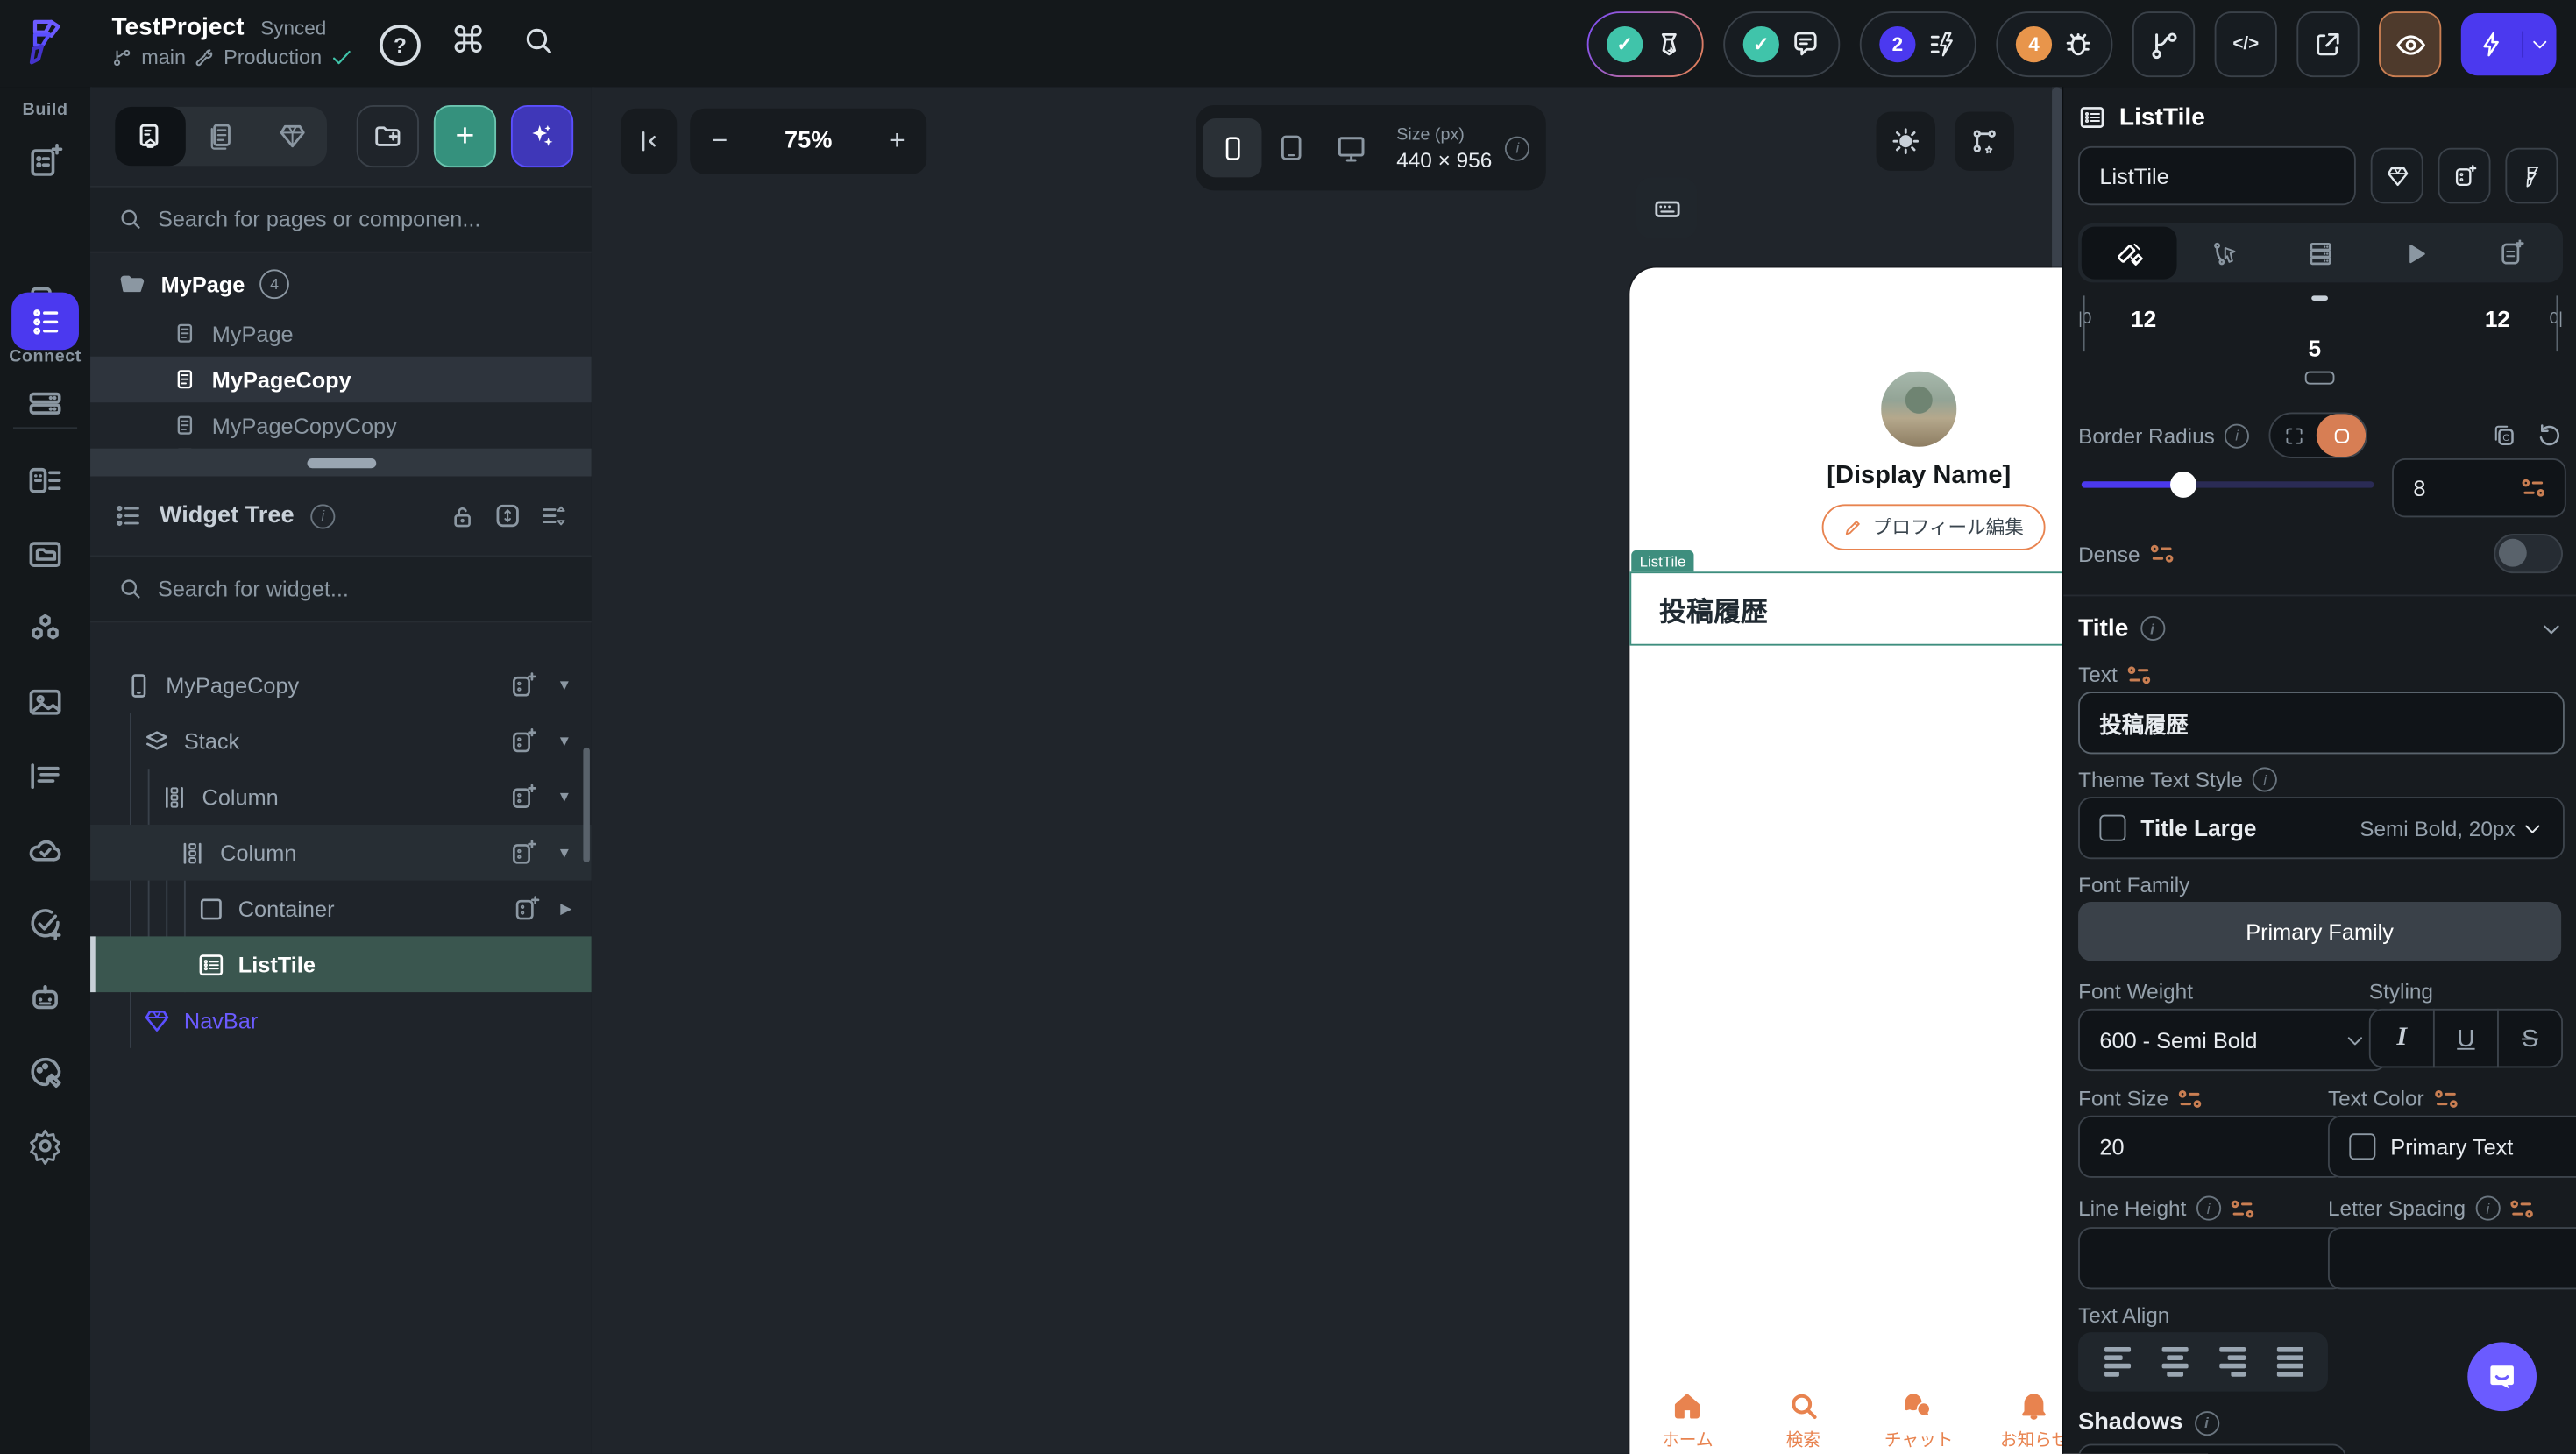  I want to click on view-code-button: </>, so click(2245, 44).